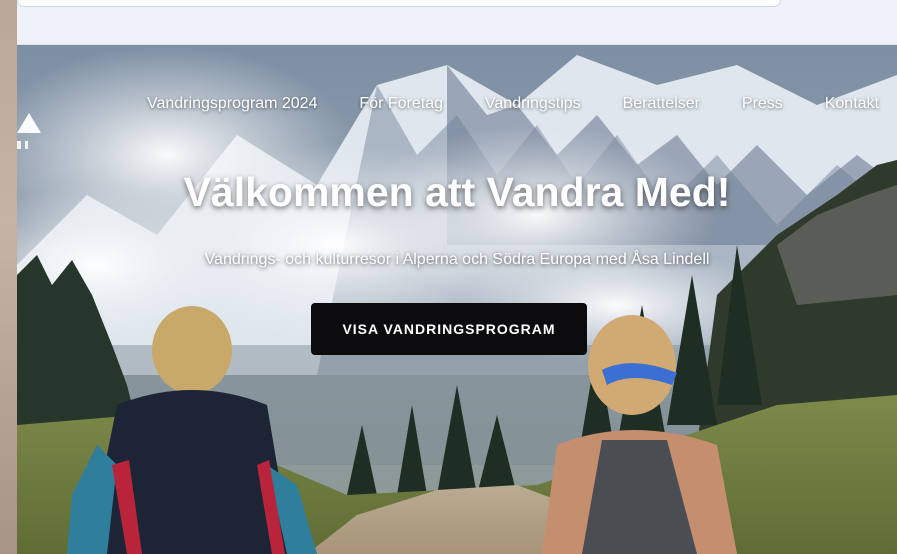 This screenshot has height=554, width=897. Describe the element at coordinates (457, 22) in the screenshot. I see `browser-toolbar` at that location.